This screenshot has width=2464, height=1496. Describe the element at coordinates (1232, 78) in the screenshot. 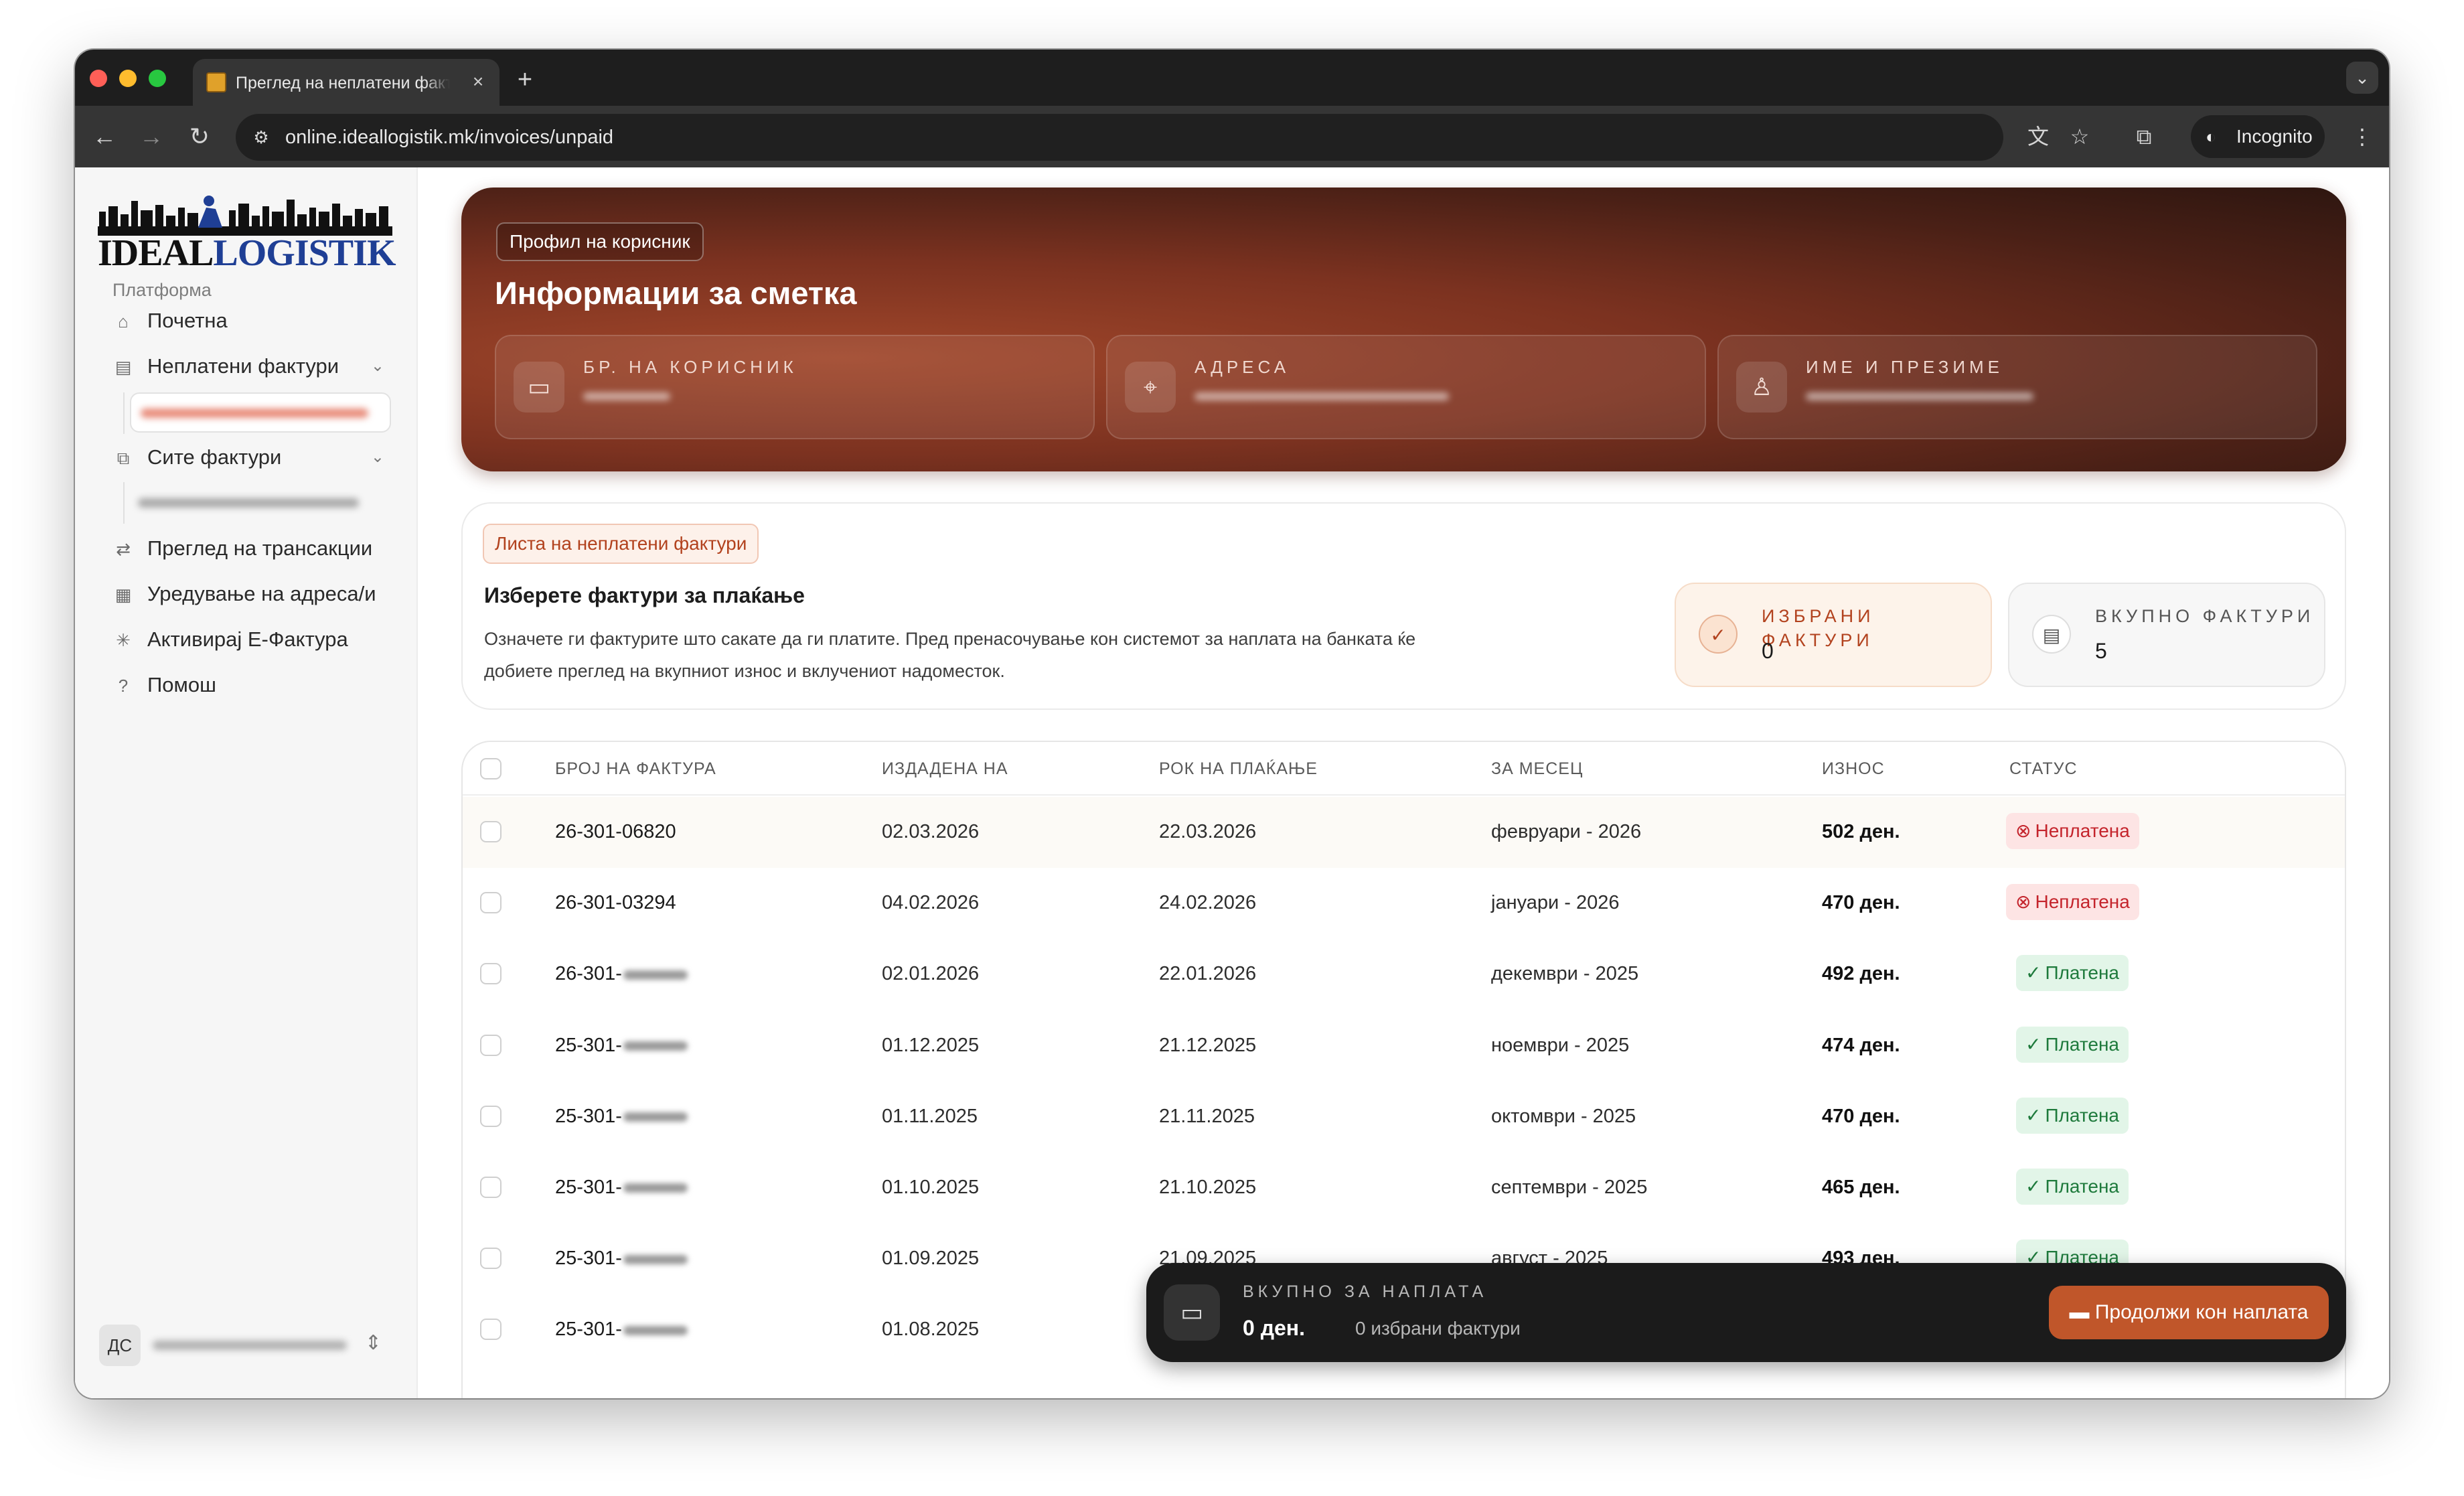

I see `tab-bar: Преглед на неплатени факт… × + ⌄` at that location.